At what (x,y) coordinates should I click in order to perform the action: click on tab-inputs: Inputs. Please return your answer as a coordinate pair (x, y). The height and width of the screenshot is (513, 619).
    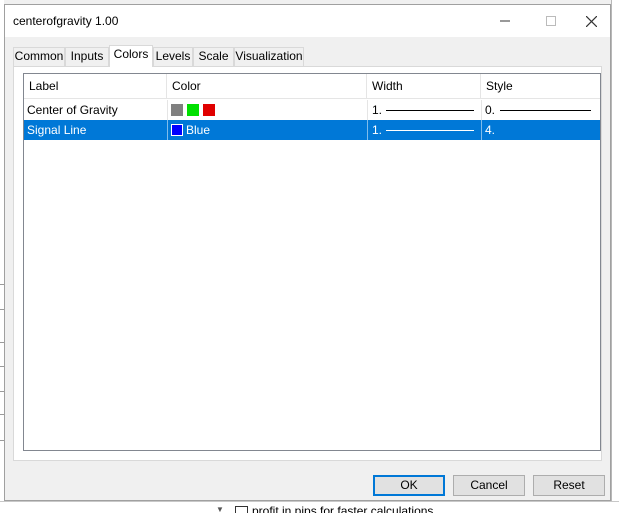
    Looking at the image, I should click on (87, 56).